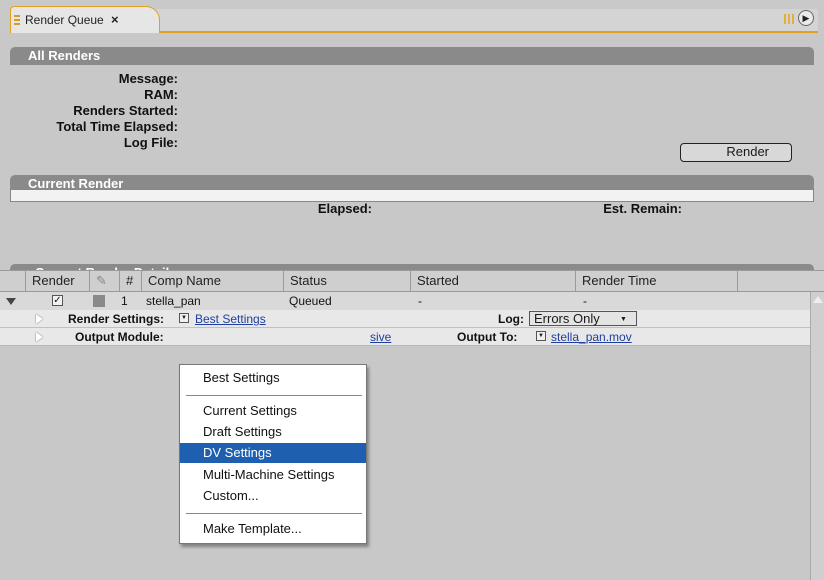  I want to click on started-value: -, so click(420, 301).